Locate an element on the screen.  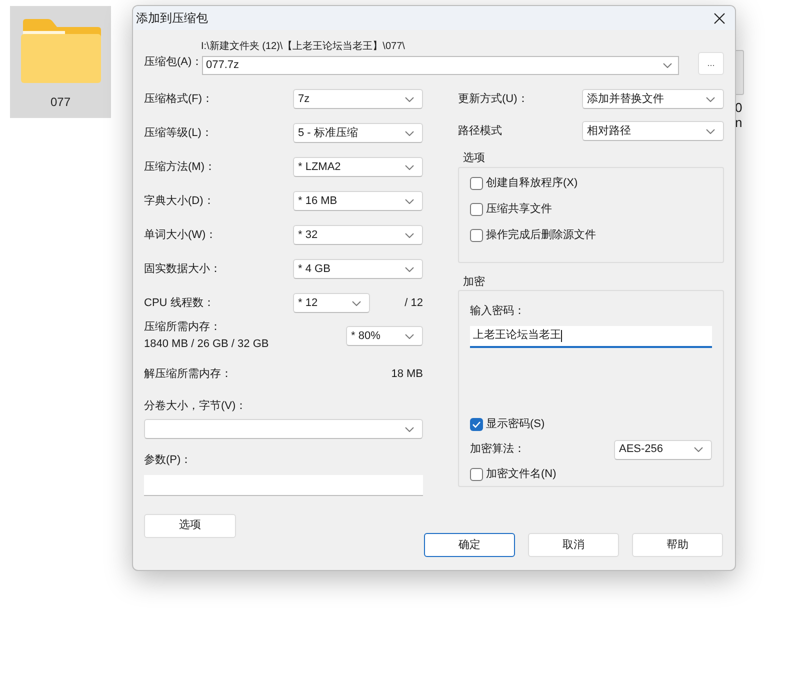
field-label: 字典大小(D)： is located at coordinates (180, 201).